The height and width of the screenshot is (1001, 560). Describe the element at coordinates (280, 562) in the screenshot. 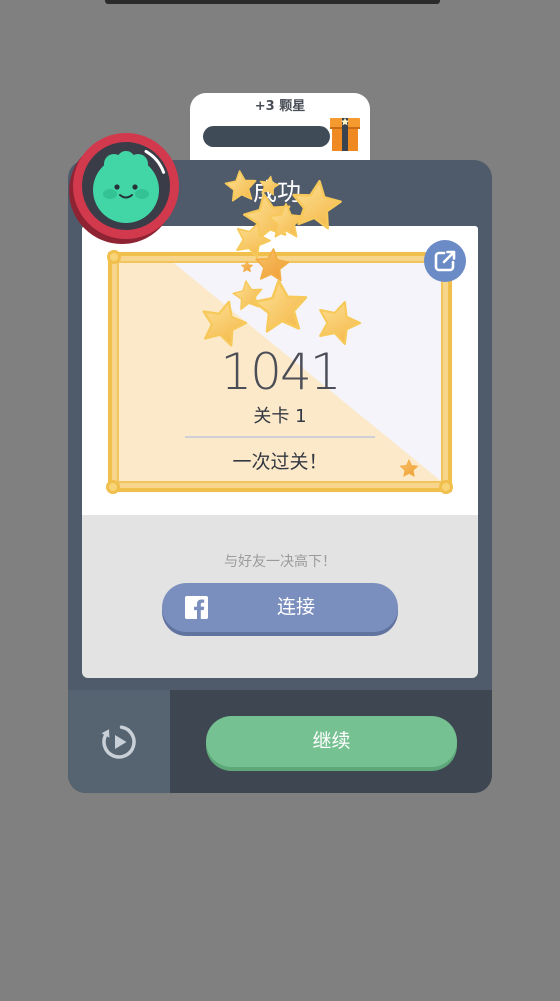

I see `challenge-friends-text: 与好友一决高下！` at that location.